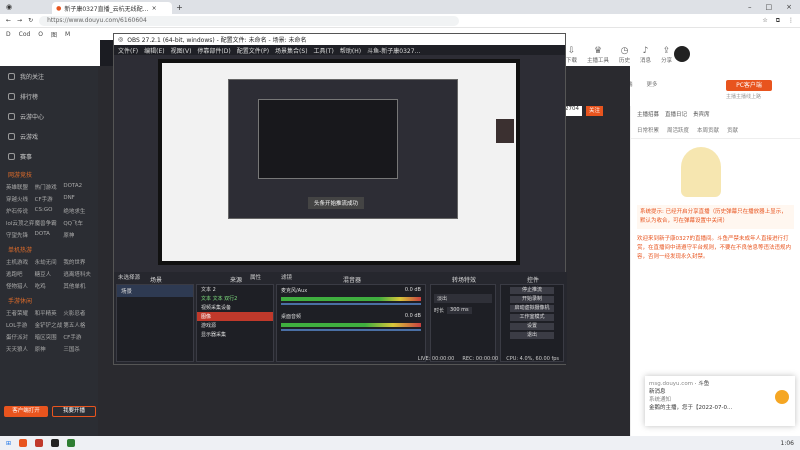 The width and height of the screenshot is (800, 450). I want to click on nav-game-link: QQ飞车, so click(77, 223).